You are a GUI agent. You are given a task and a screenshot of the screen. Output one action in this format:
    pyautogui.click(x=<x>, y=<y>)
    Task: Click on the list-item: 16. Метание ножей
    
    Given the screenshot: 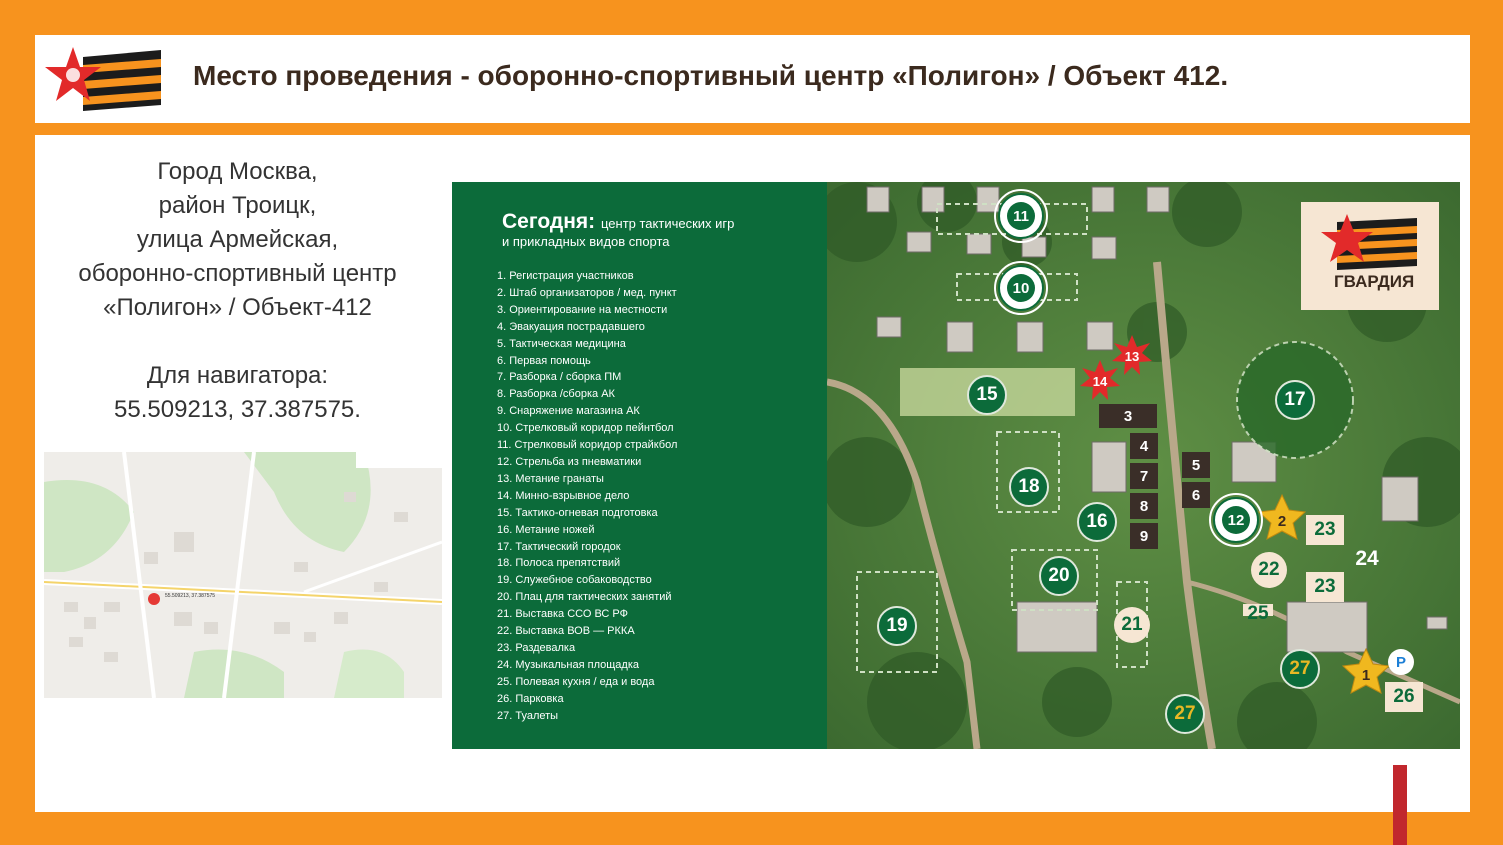 What is the action you would take?
    pyautogui.click(x=546, y=529)
    